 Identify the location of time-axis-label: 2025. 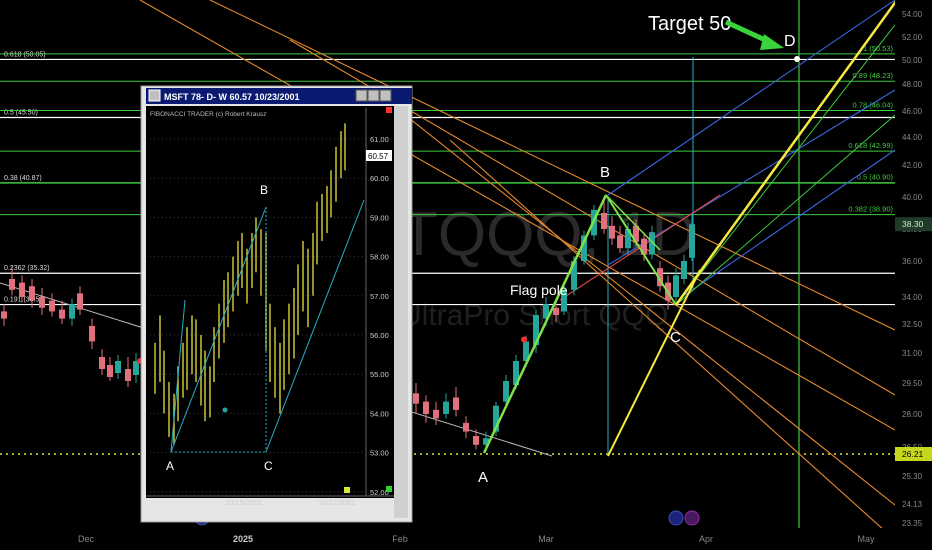
(243, 539).